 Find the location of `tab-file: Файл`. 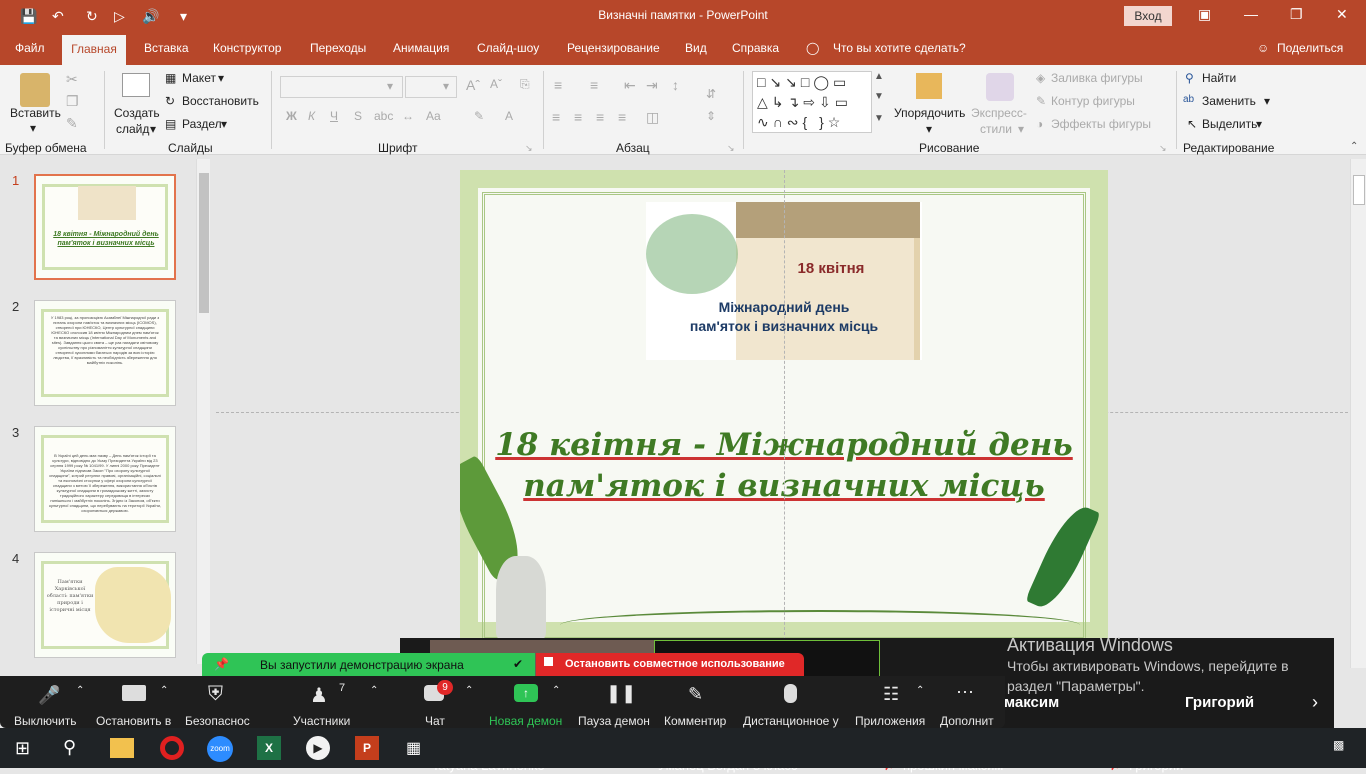

tab-file: Файл is located at coordinates (30, 48).